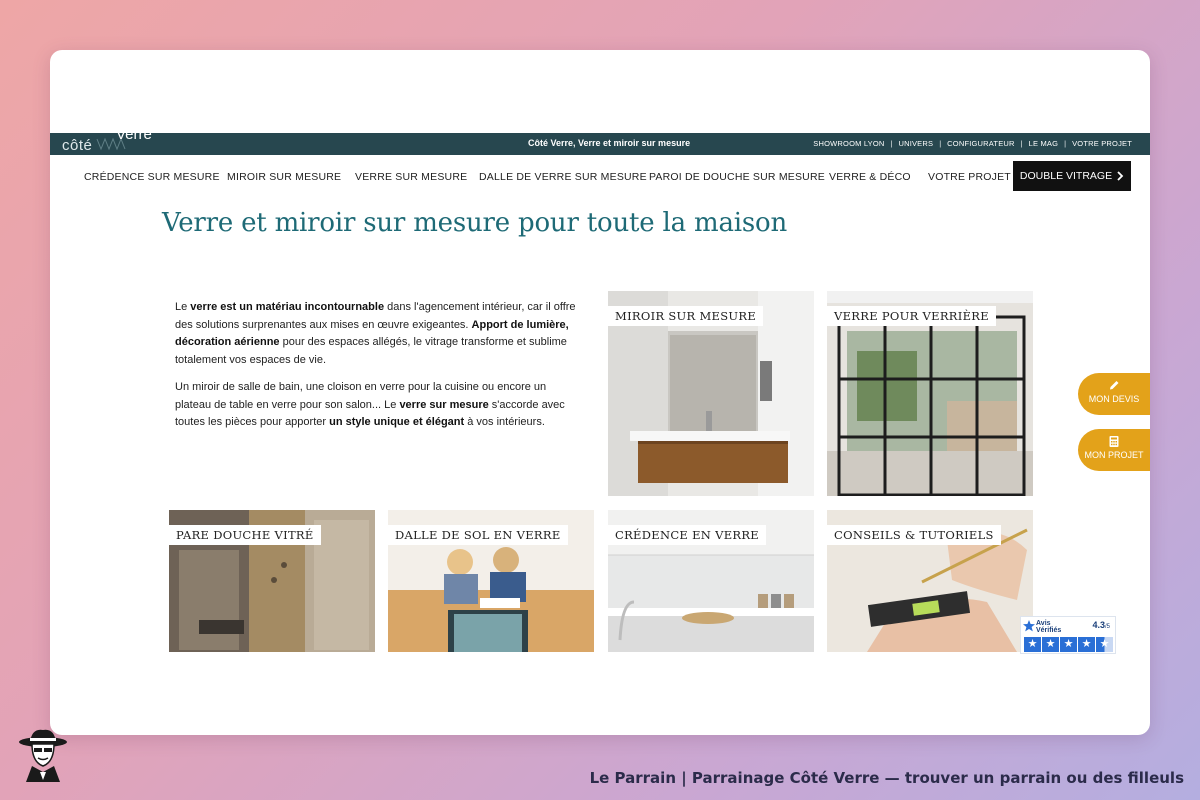 The height and width of the screenshot is (800, 1200). I want to click on tile-conseils-label: CONSEILS & TUTORIELS, so click(914, 535).